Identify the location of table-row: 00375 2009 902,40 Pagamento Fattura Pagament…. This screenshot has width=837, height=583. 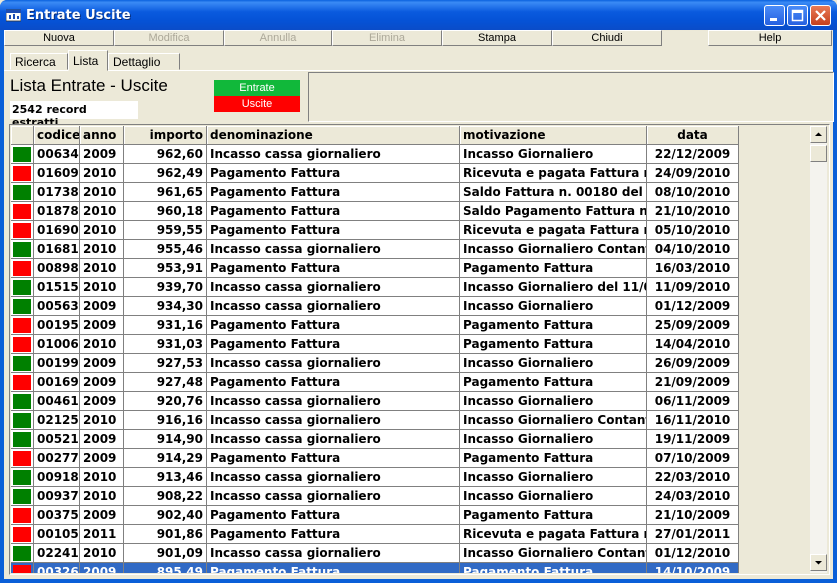
(375, 515).